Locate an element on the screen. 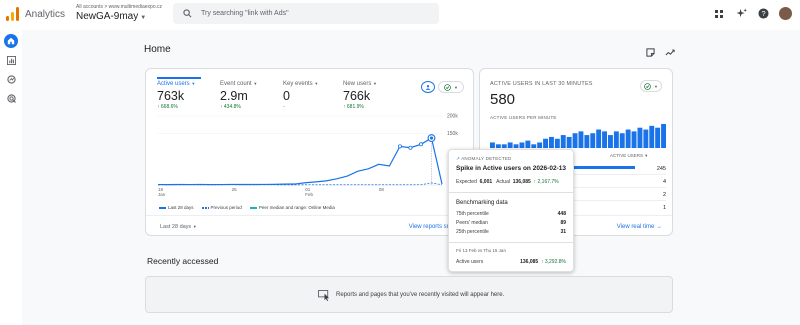  explore-icon is located at coordinates (11, 79).